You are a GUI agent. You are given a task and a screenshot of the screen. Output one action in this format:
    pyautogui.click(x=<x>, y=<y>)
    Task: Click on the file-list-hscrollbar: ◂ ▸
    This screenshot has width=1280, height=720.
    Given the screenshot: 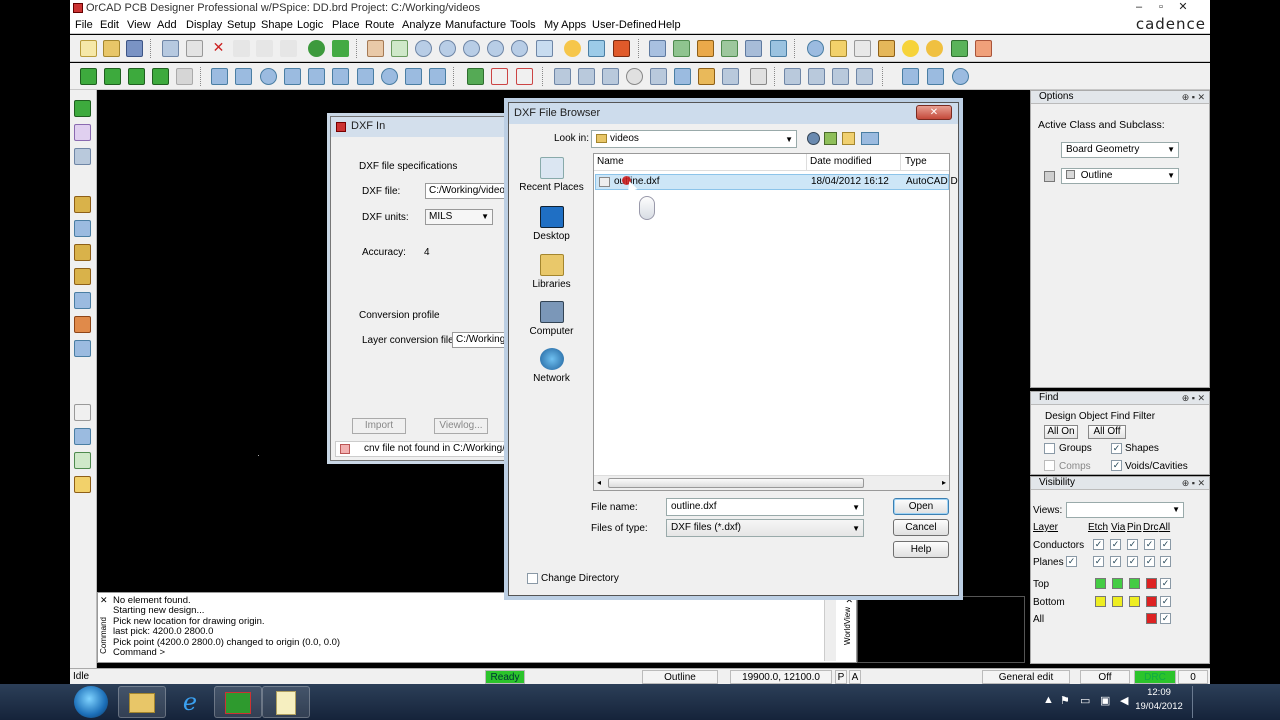 What is the action you would take?
    pyautogui.click(x=771, y=482)
    